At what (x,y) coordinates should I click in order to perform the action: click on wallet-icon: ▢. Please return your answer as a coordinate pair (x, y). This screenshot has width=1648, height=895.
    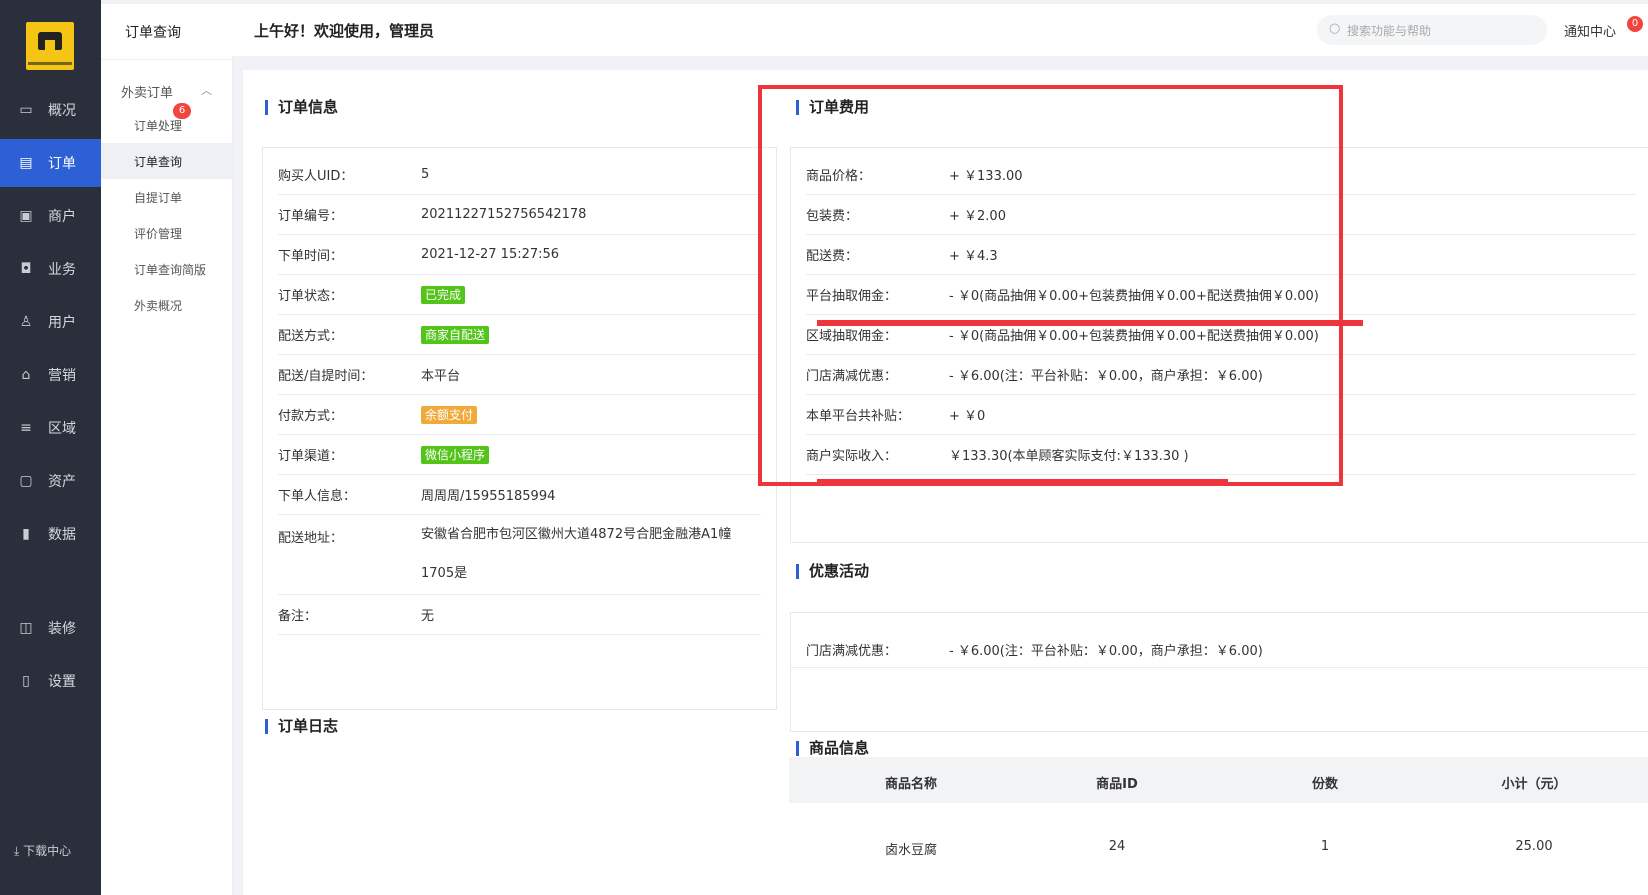
    Looking at the image, I should click on (26, 481).